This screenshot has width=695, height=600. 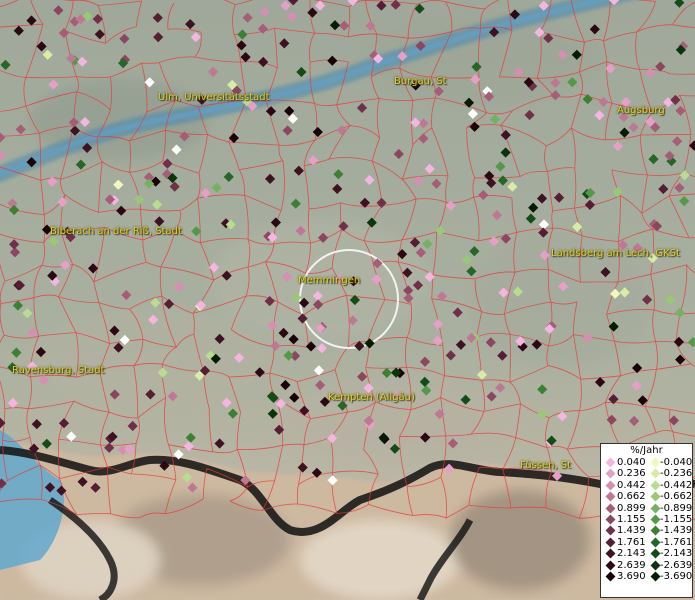 What do you see at coordinates (676, 485) in the screenshot?
I see `legend-label-negative: -0.442` at bounding box center [676, 485].